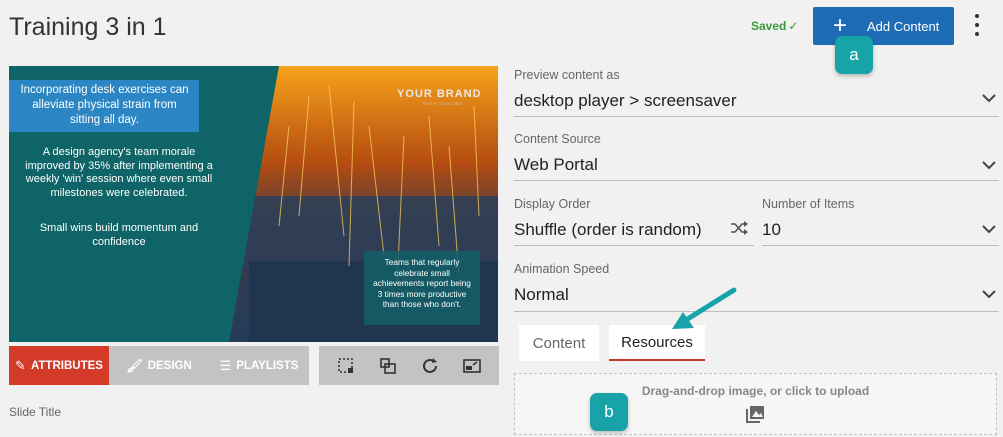 This screenshot has height=437, width=1003. I want to click on tab-attributes: ✎ ATTRIBUTES, so click(59, 365).